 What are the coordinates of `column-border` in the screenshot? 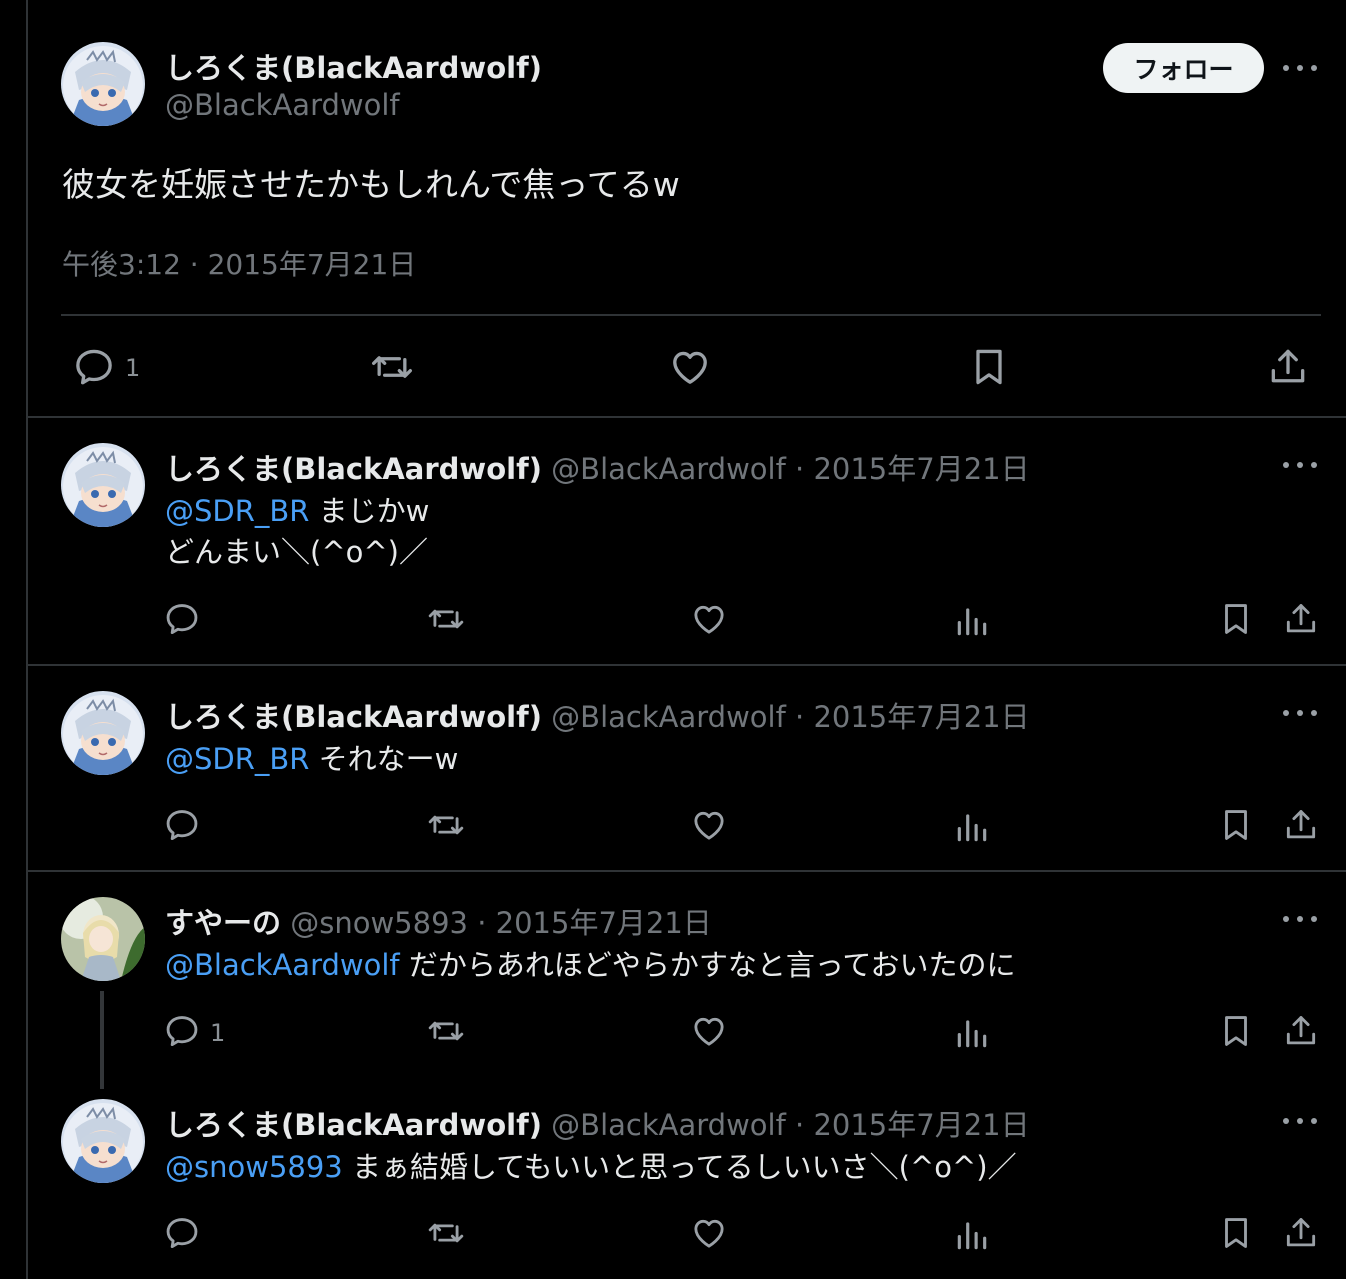 It's located at (27, 639).